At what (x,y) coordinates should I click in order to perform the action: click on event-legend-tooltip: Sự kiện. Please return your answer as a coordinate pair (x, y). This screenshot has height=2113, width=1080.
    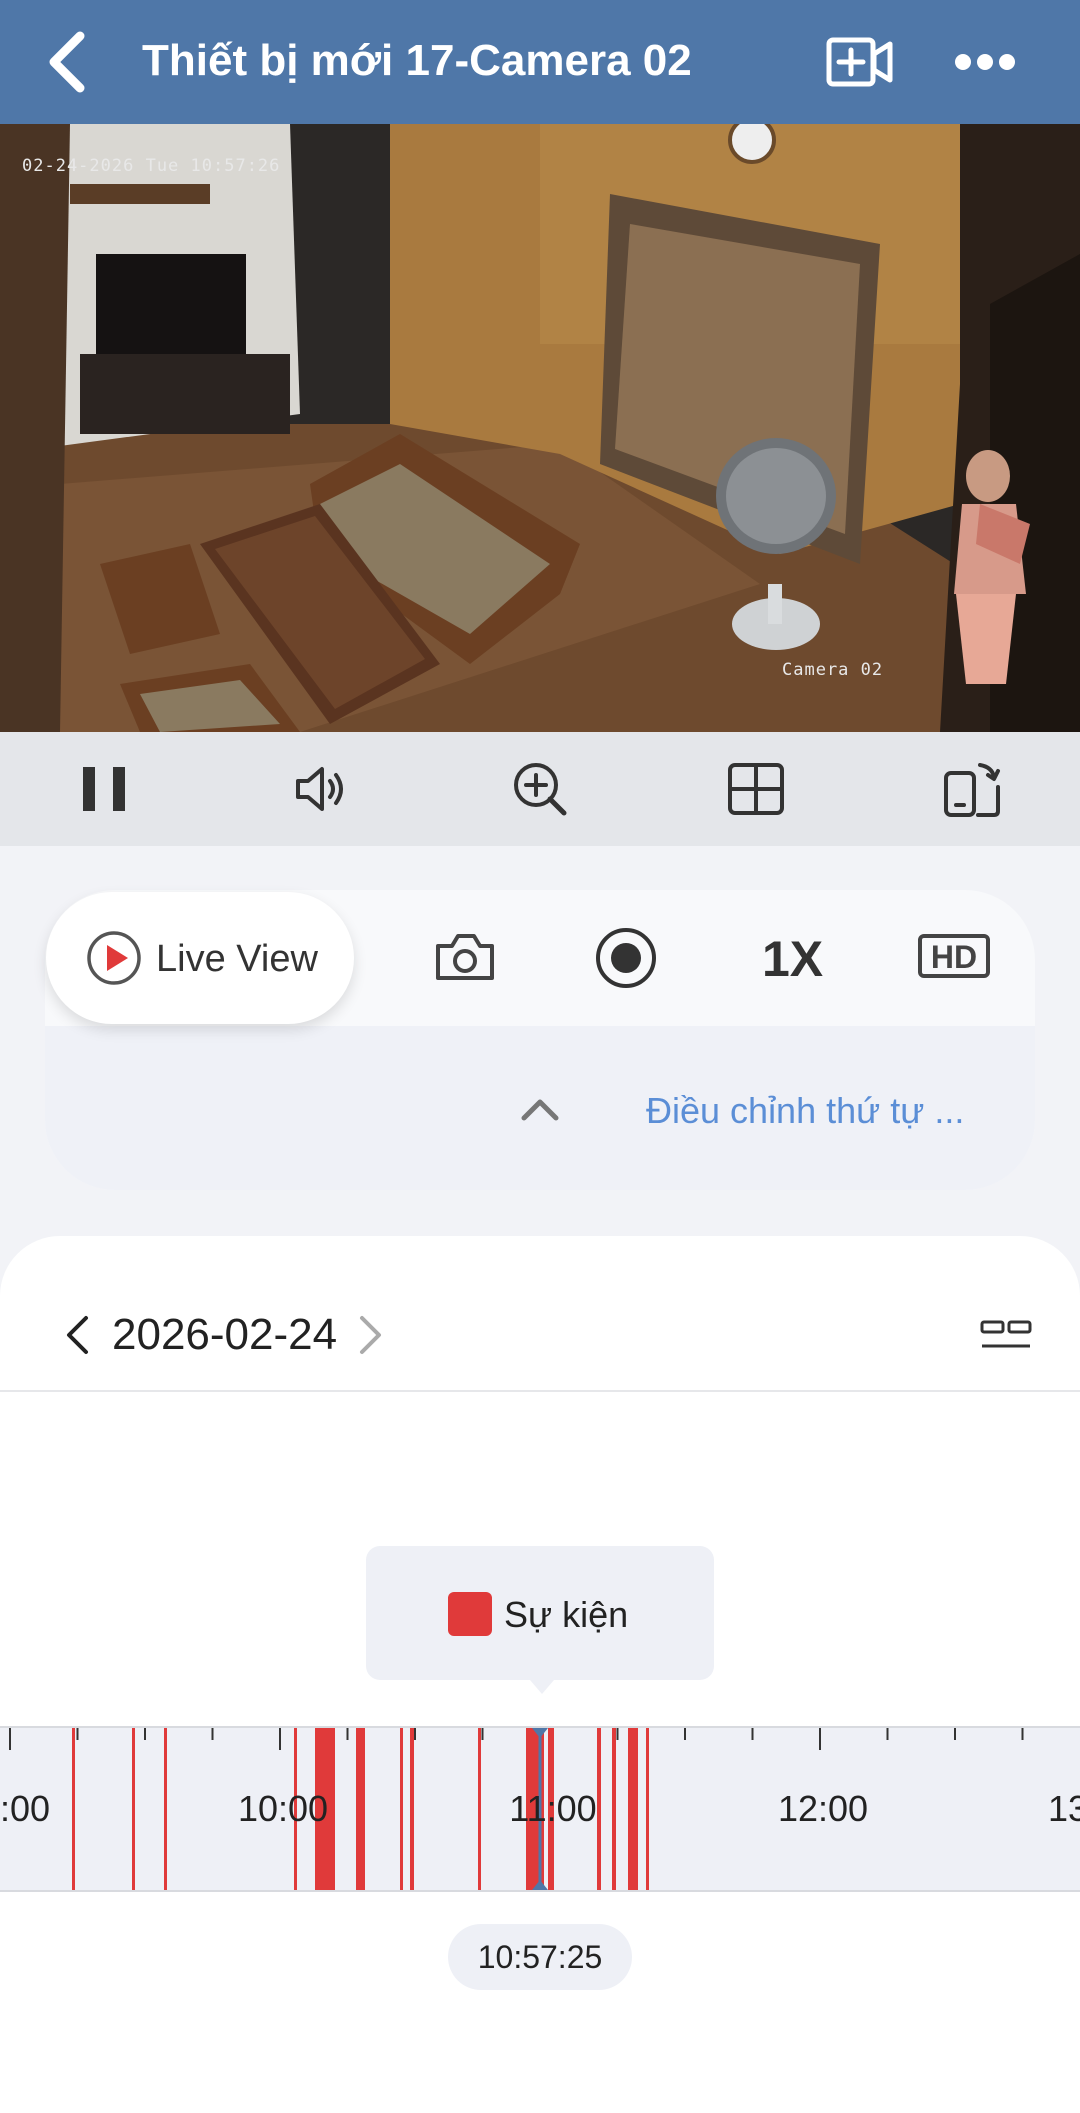
    Looking at the image, I should click on (540, 1620).